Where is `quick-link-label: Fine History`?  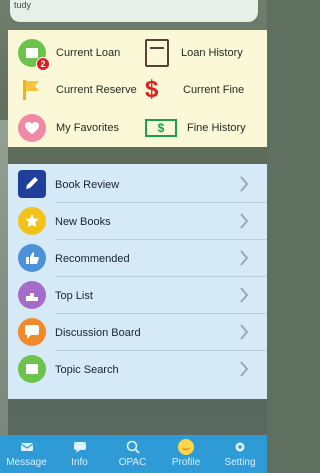 quick-link-label: Fine History is located at coordinates (216, 128).